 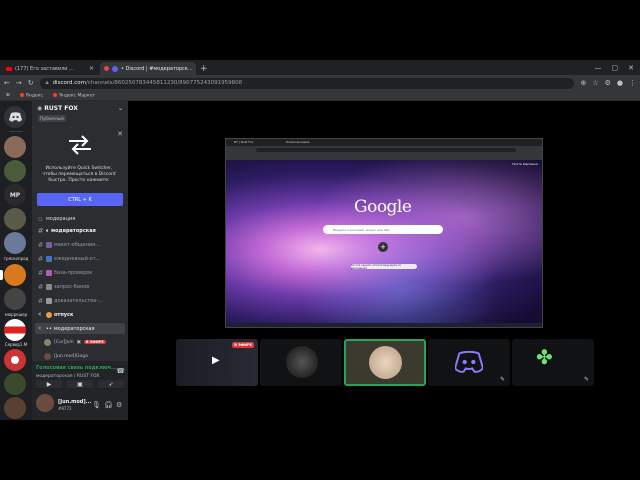 What do you see at coordinates (301, 362) in the screenshot?
I see `participant-tile` at bounding box center [301, 362].